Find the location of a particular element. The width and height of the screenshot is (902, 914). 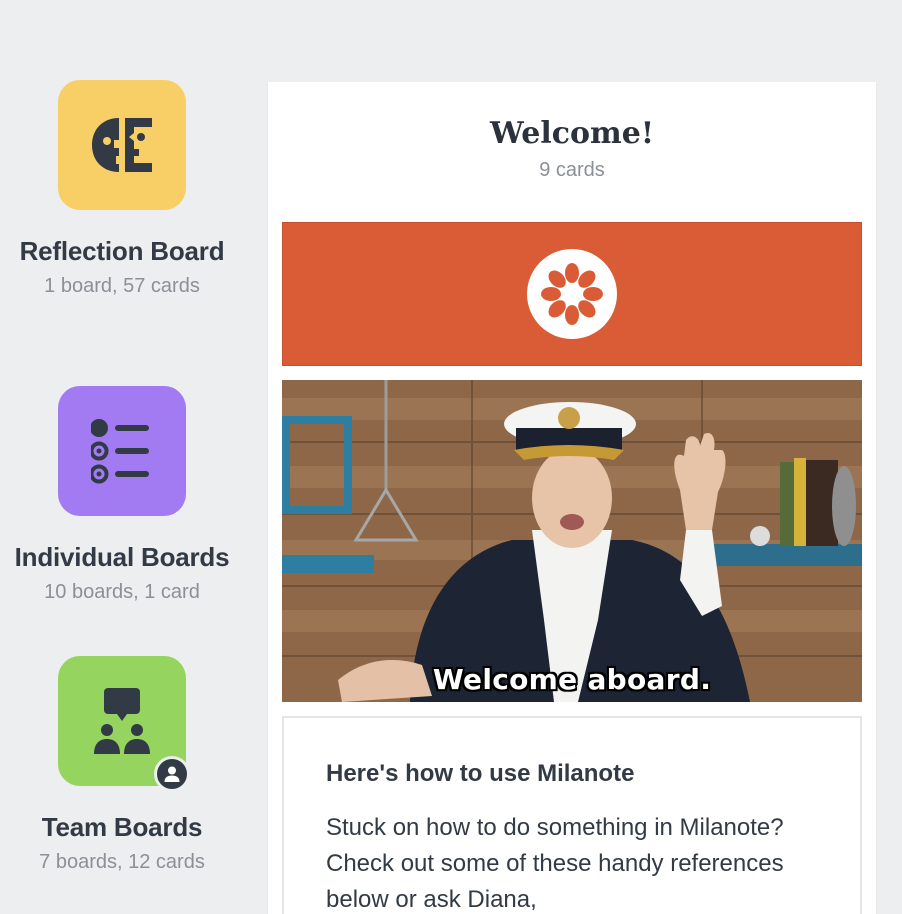

flower-logo-icon is located at coordinates (572, 294).